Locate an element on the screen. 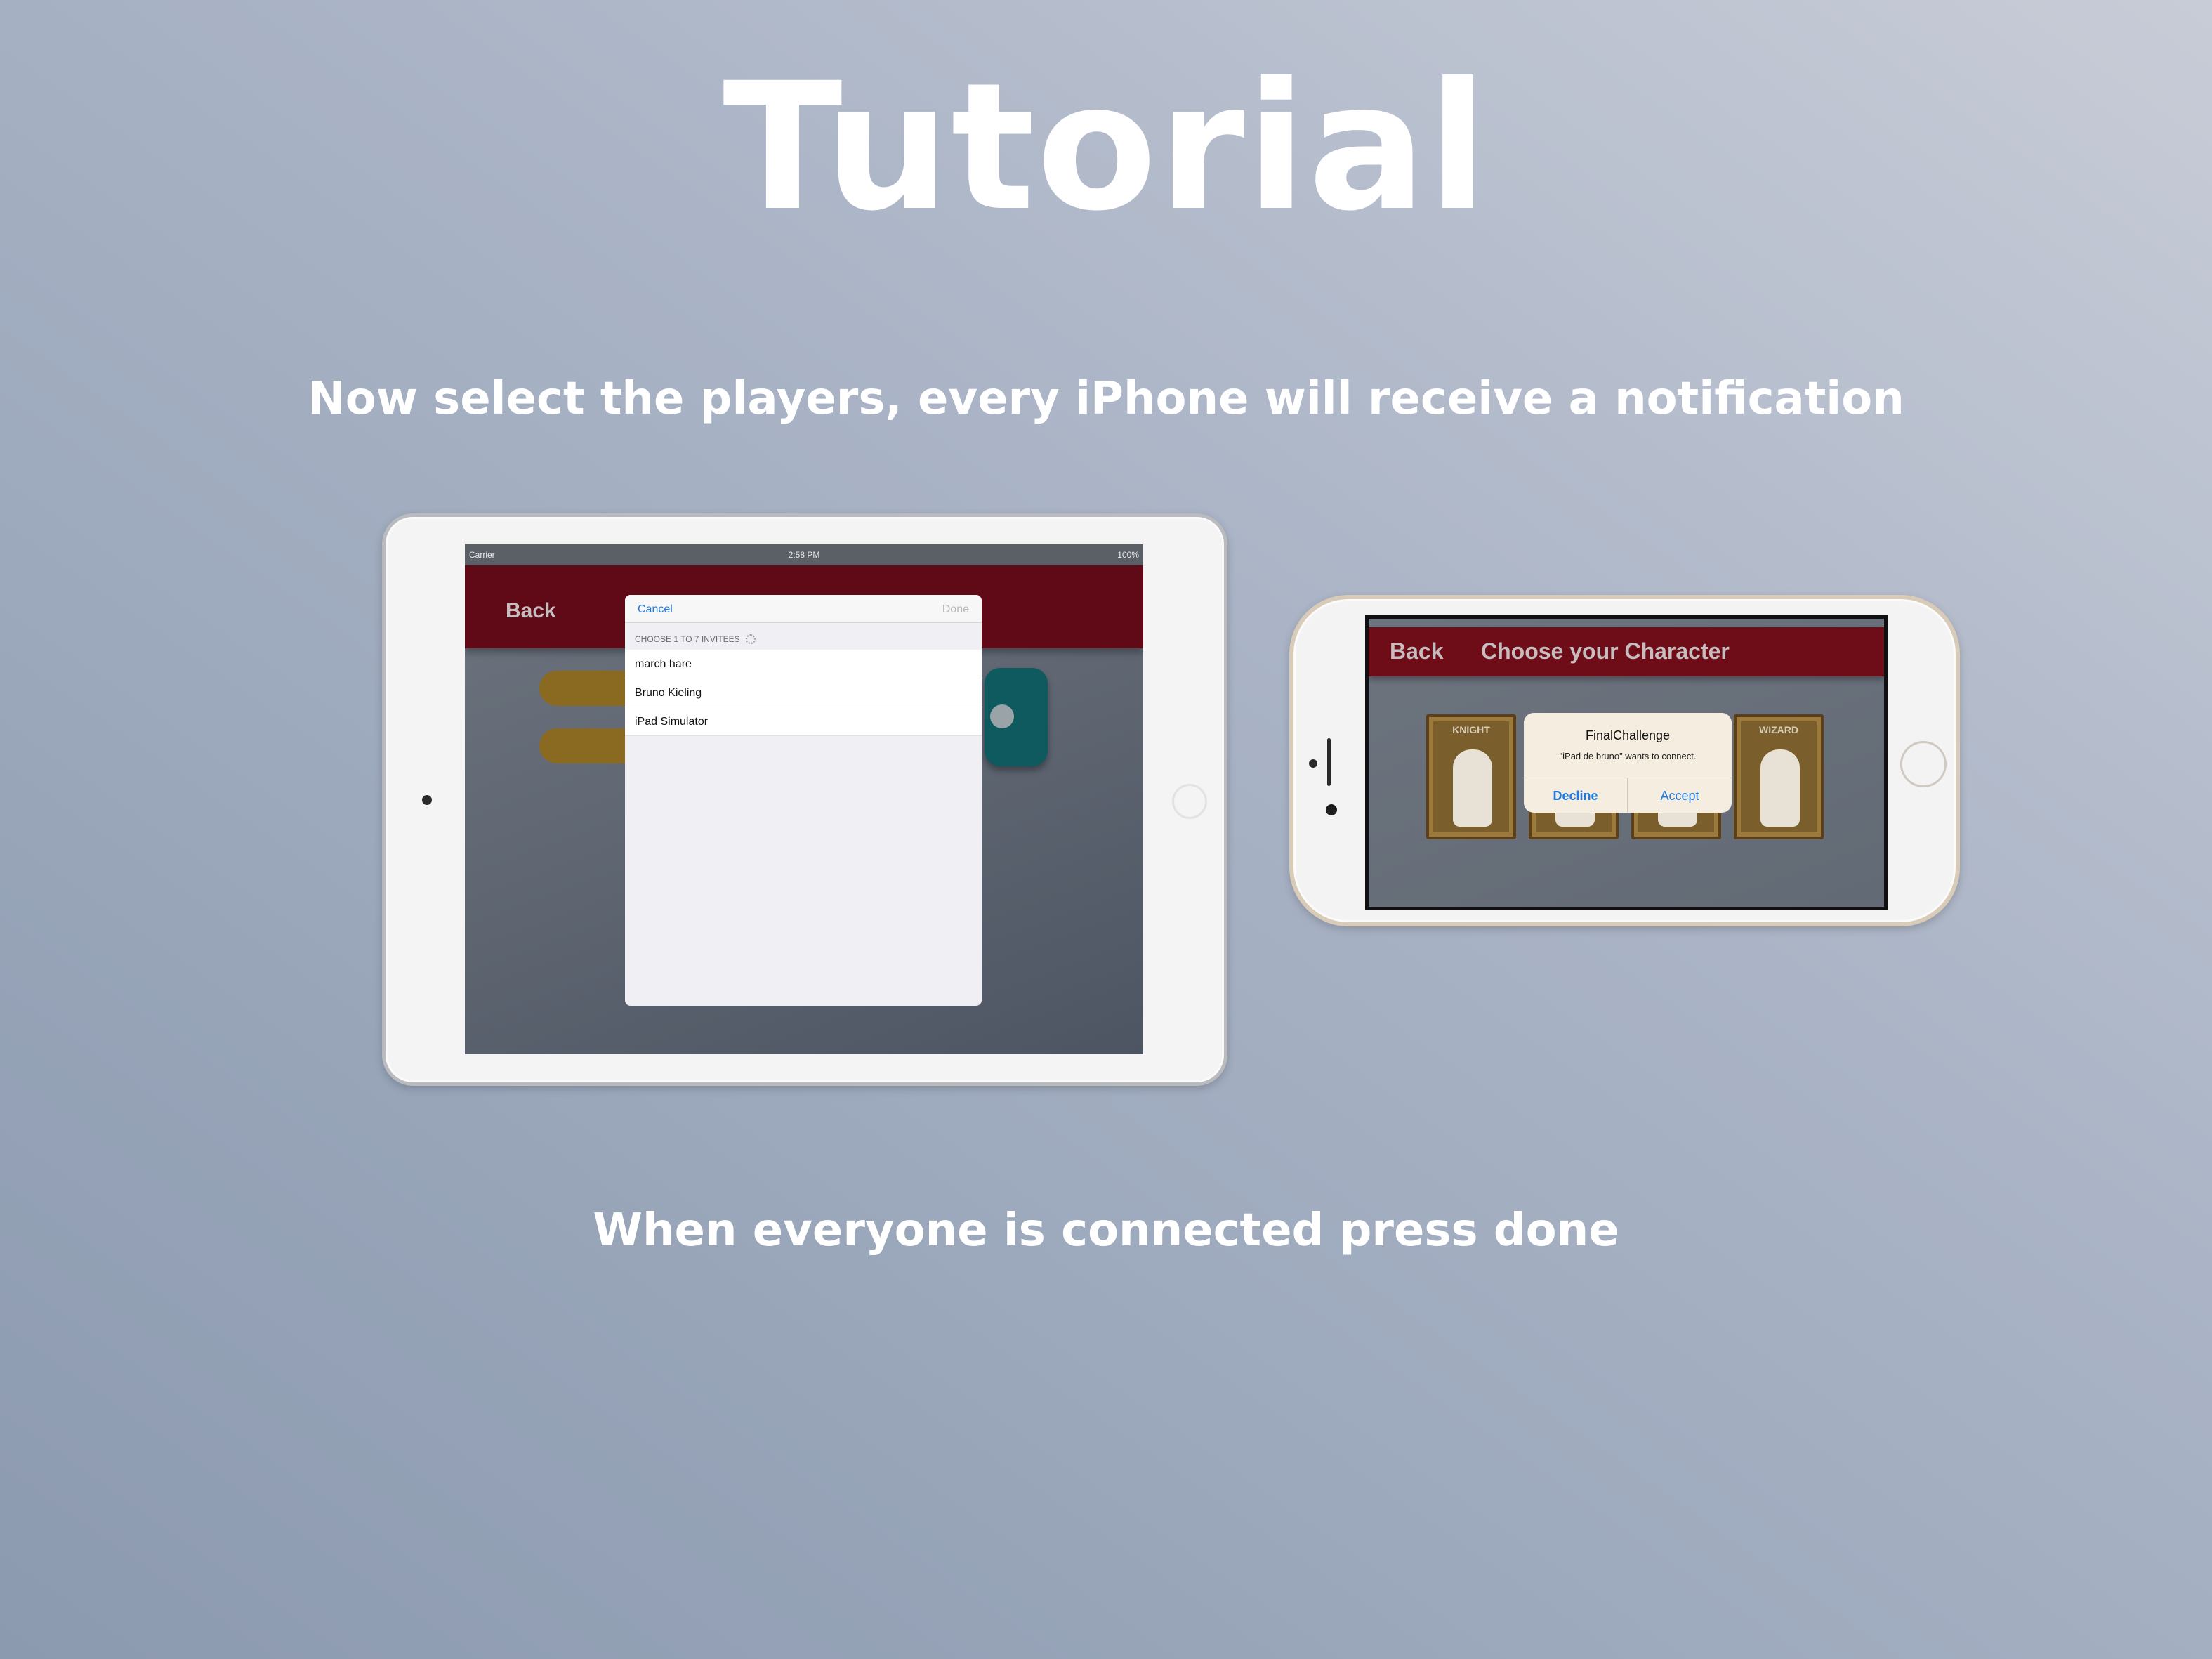 This screenshot has height=1659, width=2212. cancel-button: Cancel is located at coordinates (655, 609).